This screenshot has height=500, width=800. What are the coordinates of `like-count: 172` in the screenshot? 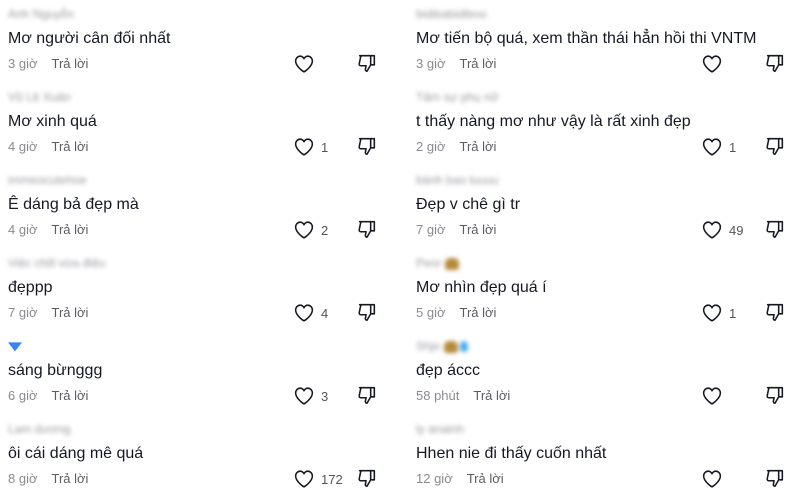 It's located at (332, 479).